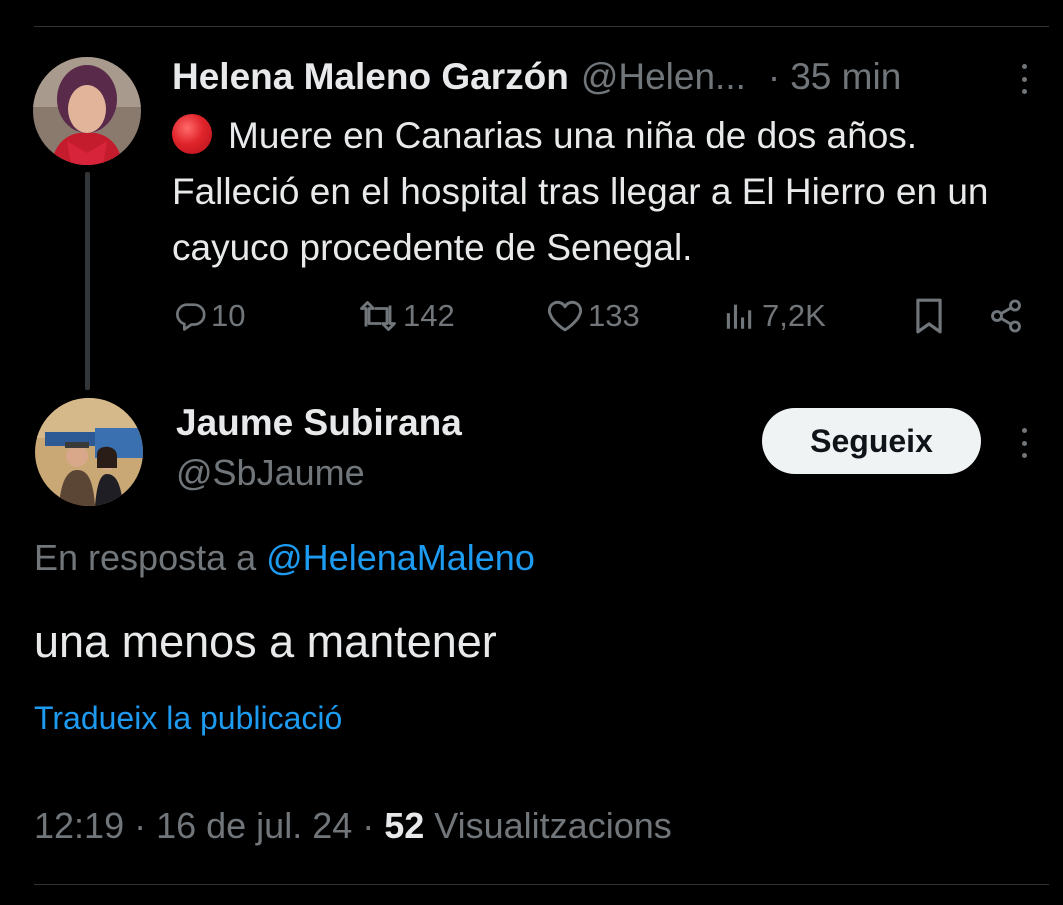 The height and width of the screenshot is (905, 1063). What do you see at coordinates (1024, 79) in the screenshot?
I see `tweet1-more-icon` at bounding box center [1024, 79].